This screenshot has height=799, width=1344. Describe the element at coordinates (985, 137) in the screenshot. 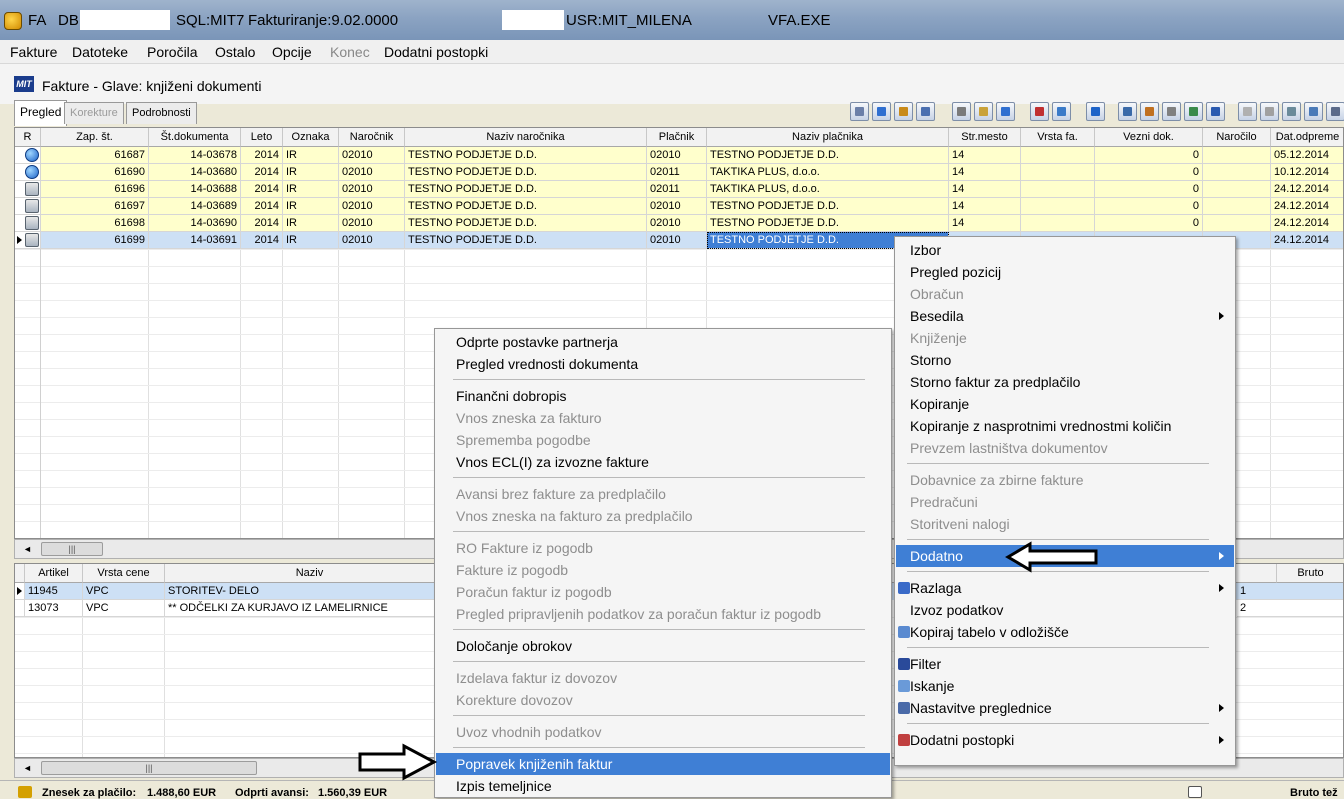

I see `column-header: Str.mesto` at that location.